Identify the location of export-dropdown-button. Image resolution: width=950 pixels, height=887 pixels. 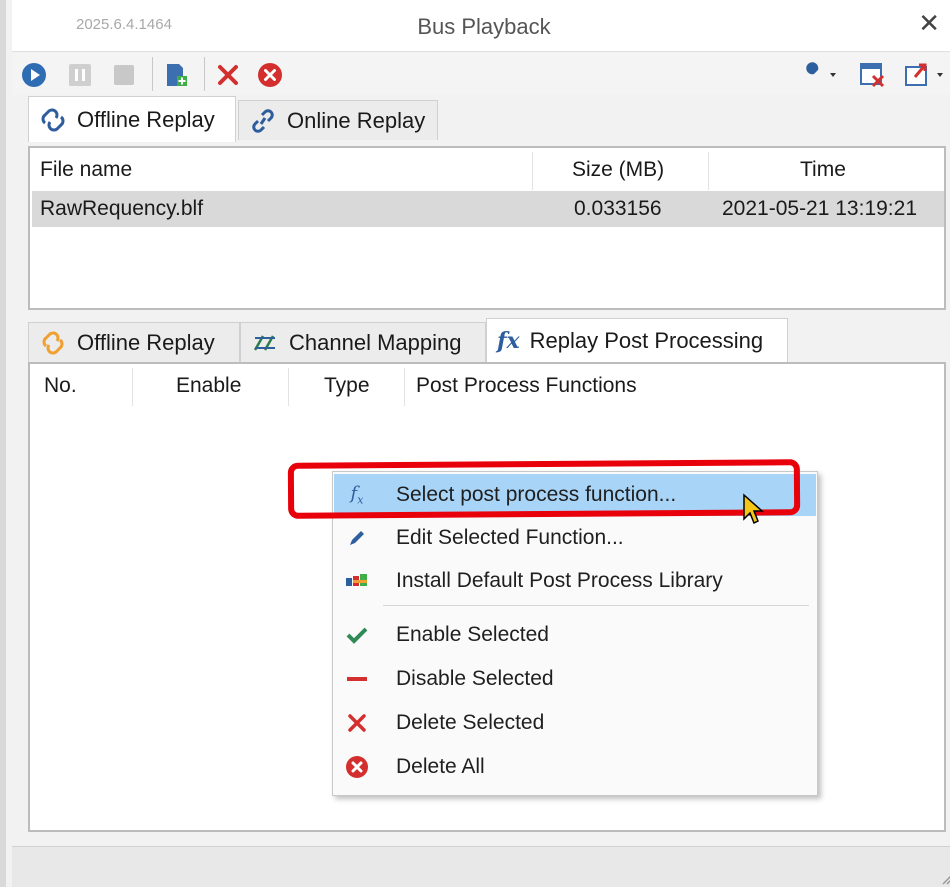
(926, 75).